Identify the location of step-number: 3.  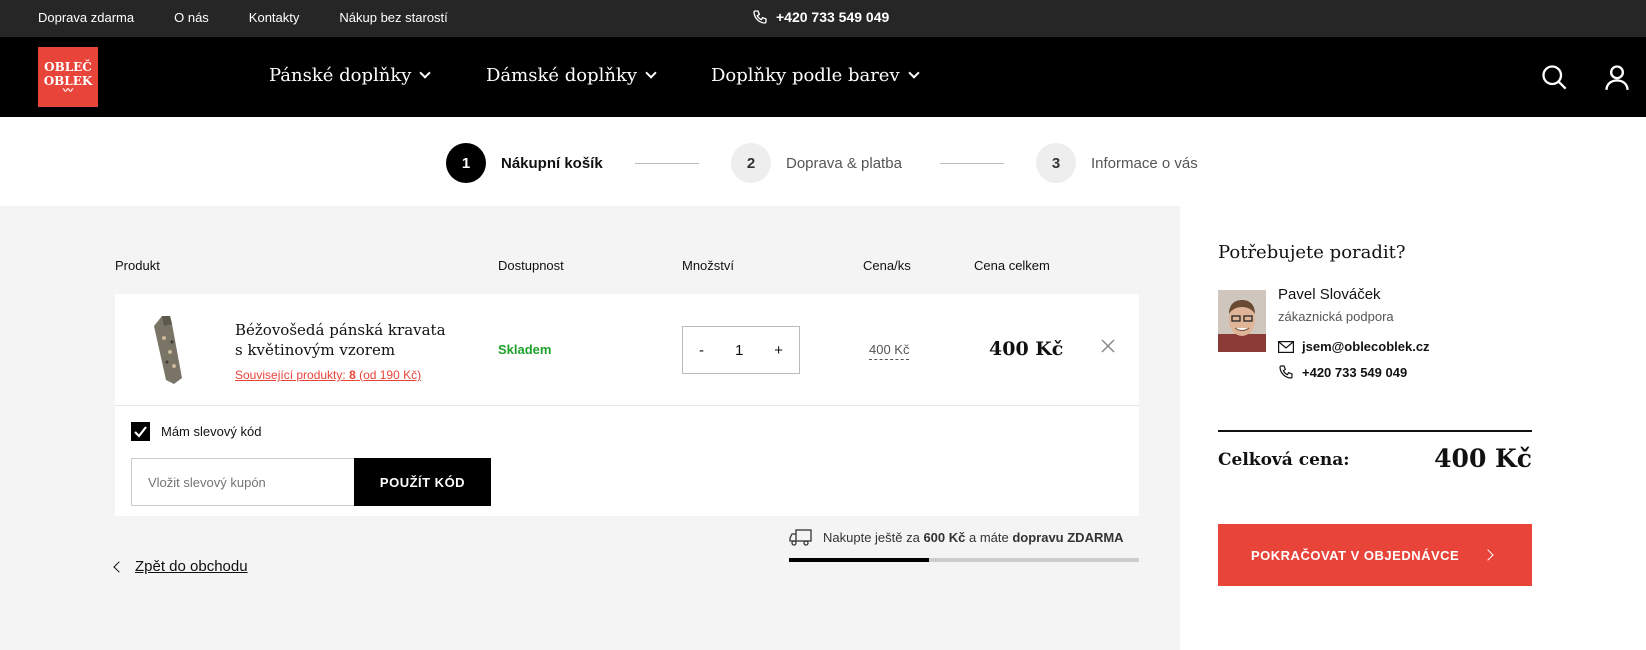
(1056, 163).